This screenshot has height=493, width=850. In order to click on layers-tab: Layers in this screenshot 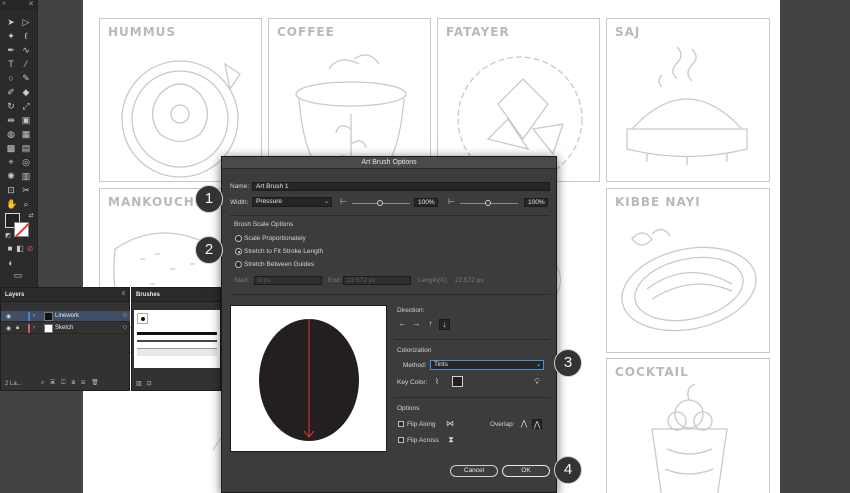, I will do `click(14, 295)`.